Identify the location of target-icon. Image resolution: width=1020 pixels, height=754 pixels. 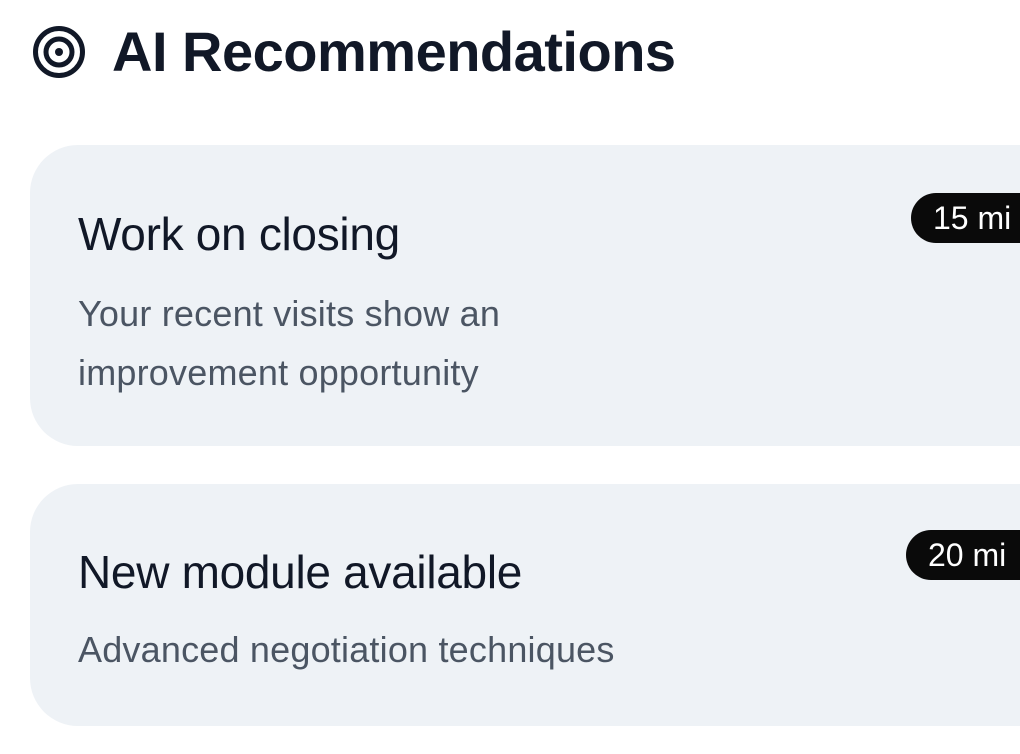
(59, 52).